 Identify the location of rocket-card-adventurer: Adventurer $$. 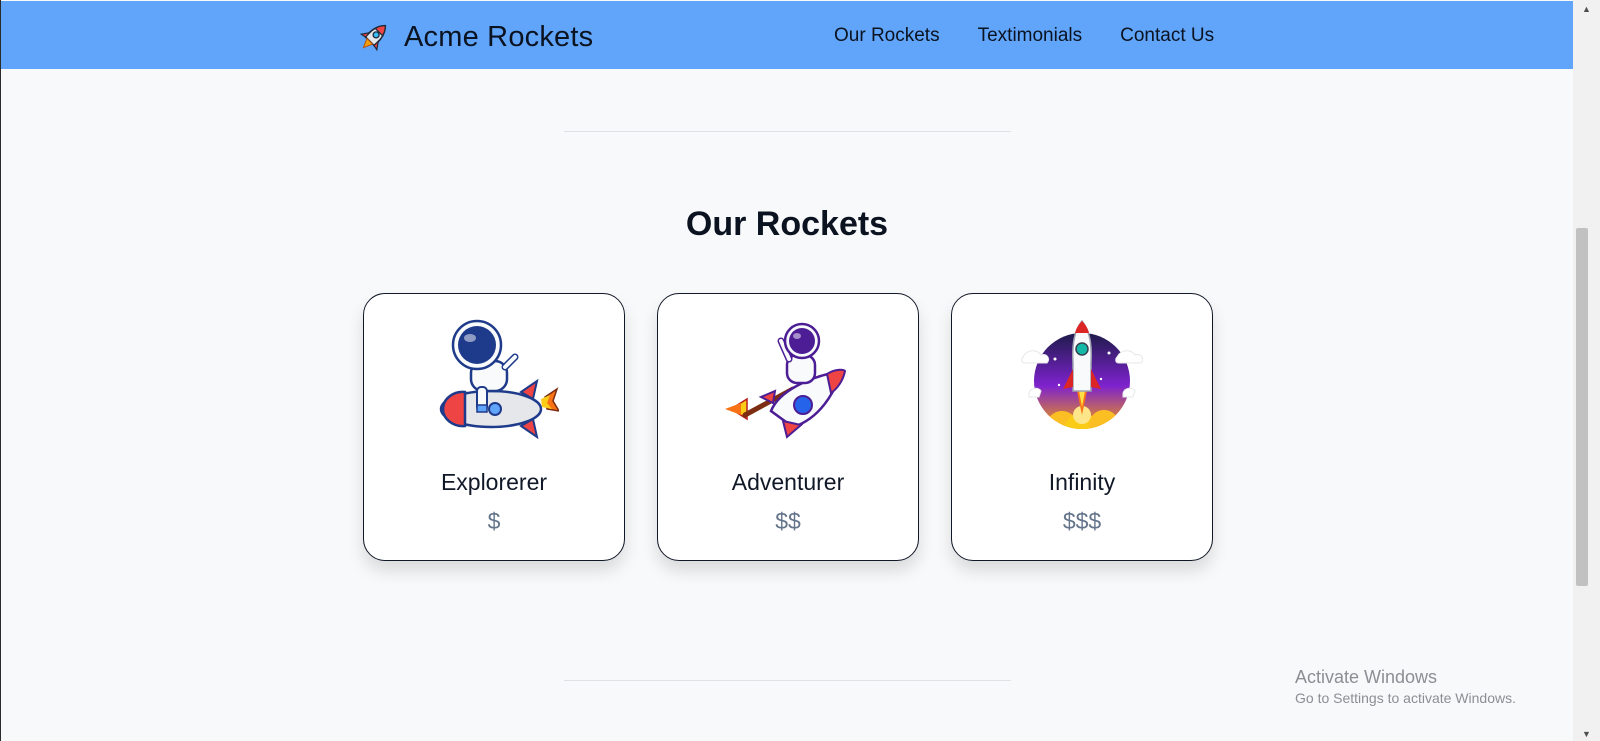
(788, 427).